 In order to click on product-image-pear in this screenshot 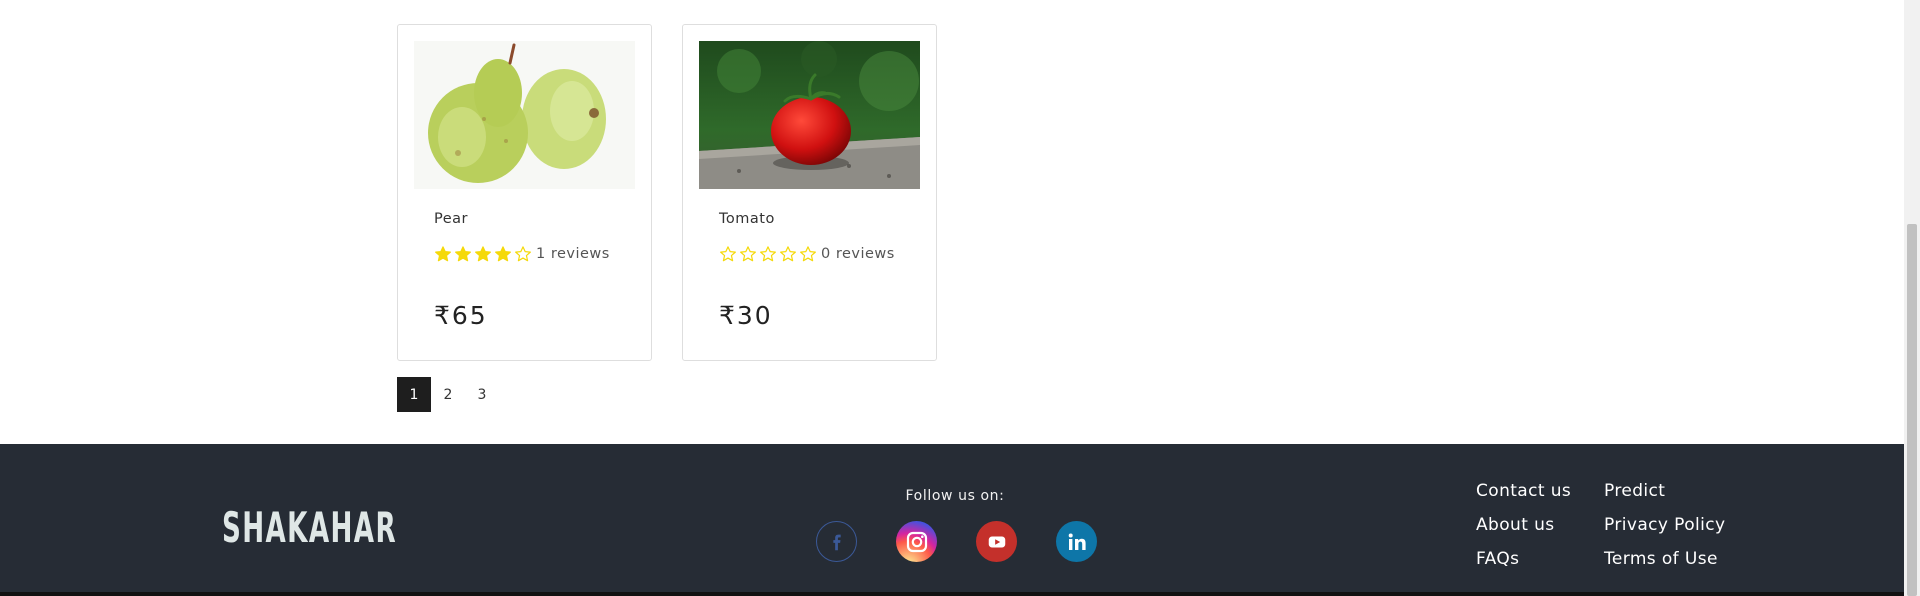, I will do `click(524, 115)`.